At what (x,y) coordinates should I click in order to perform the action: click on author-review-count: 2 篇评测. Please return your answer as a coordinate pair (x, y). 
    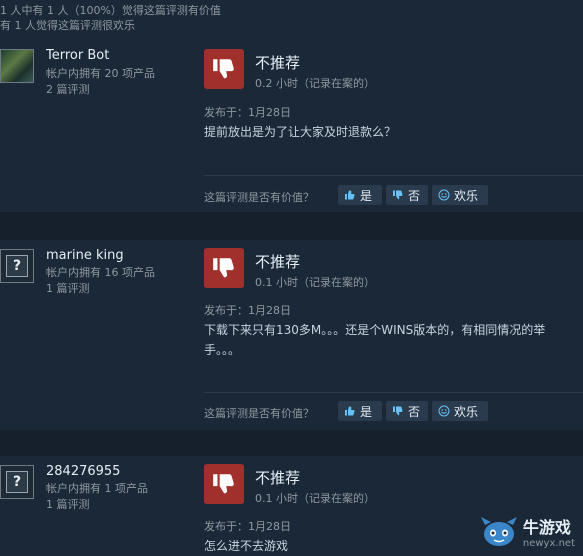
    Looking at the image, I should click on (68, 90).